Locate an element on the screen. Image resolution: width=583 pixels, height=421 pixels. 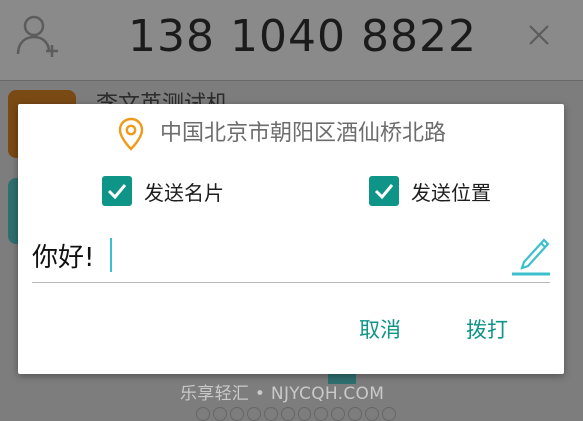
add-contact-icon is located at coordinates (37, 35).